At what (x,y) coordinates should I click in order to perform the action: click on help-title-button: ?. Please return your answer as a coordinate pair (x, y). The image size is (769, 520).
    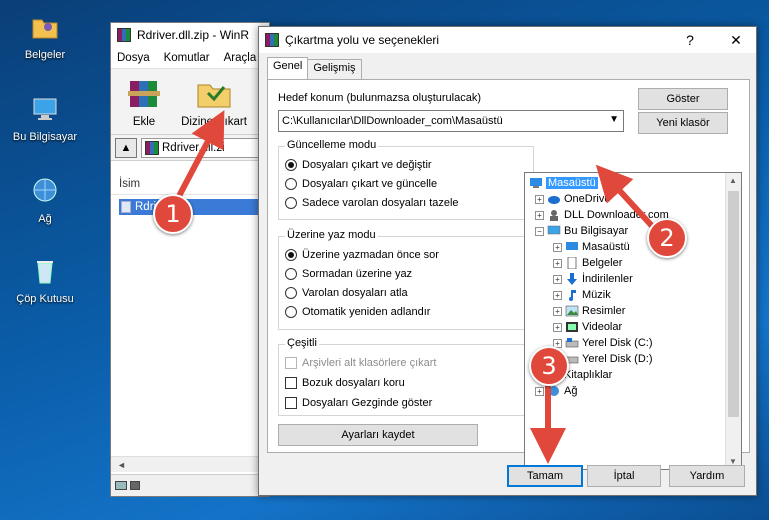
    Looking at the image, I should click on (690, 40).